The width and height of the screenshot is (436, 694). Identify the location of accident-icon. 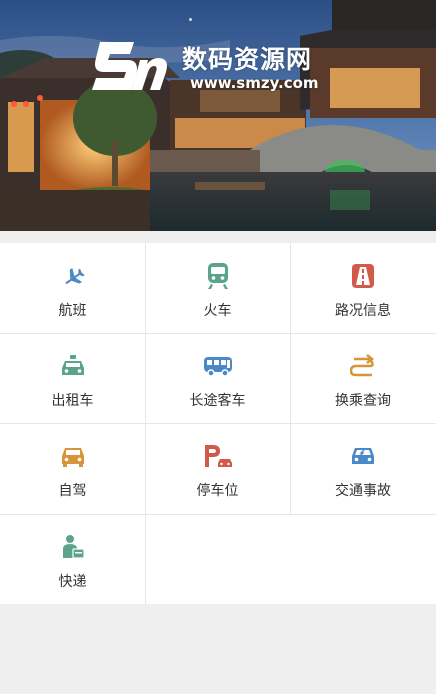
(363, 456).